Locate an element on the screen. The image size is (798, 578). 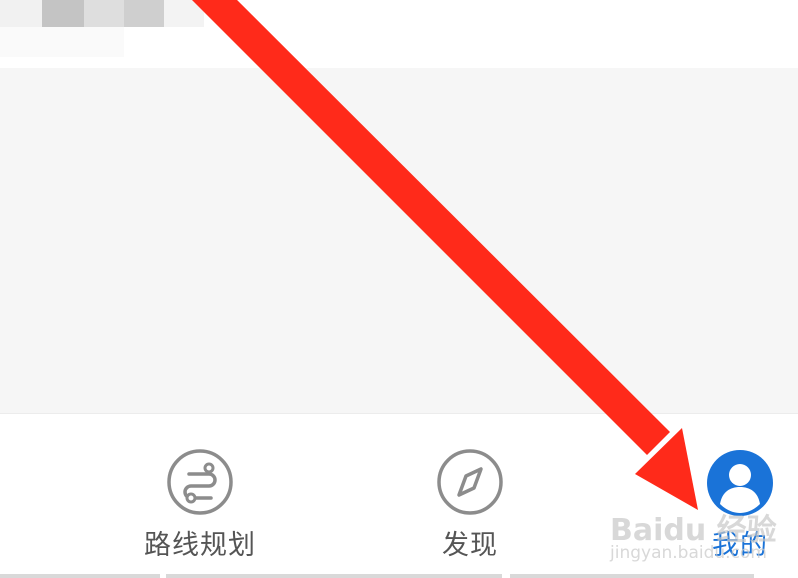
user-avatar-icon is located at coordinates (740, 483).